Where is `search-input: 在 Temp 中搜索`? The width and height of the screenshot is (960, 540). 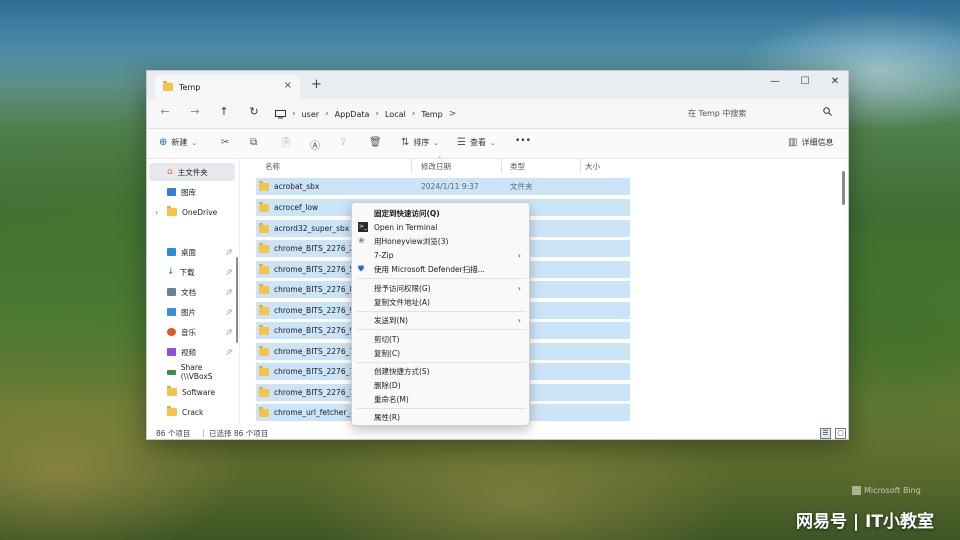 search-input: 在 Temp 中搜索 is located at coordinates (762, 113).